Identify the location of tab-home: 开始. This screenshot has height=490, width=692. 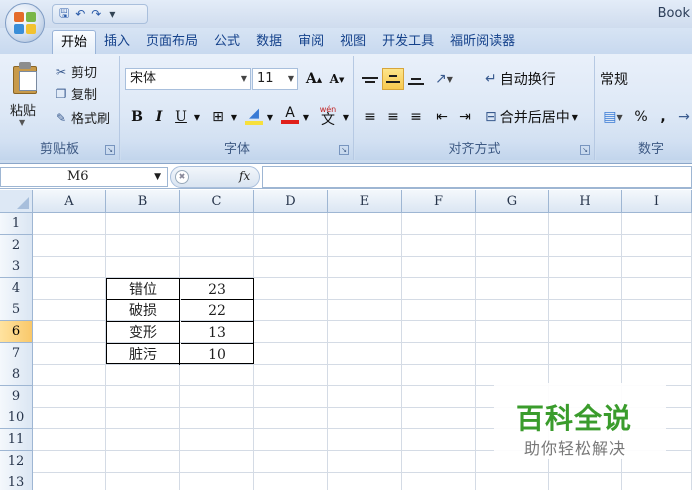
(74, 42).